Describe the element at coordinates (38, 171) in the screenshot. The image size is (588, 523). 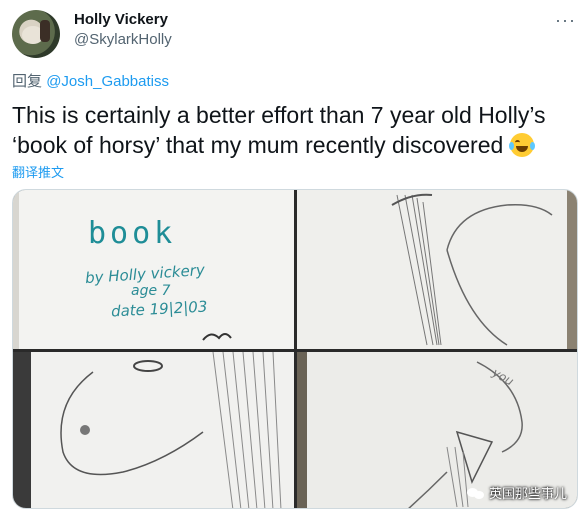
I see `translate-tweet-link: 翻译推文` at that location.